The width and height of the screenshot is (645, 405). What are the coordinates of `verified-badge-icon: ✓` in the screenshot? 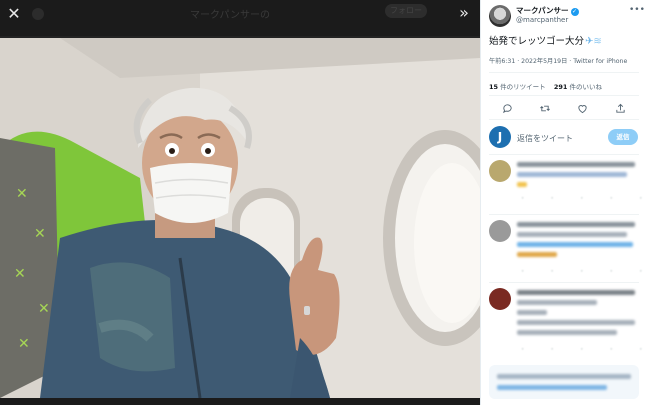 It's located at (574, 12).